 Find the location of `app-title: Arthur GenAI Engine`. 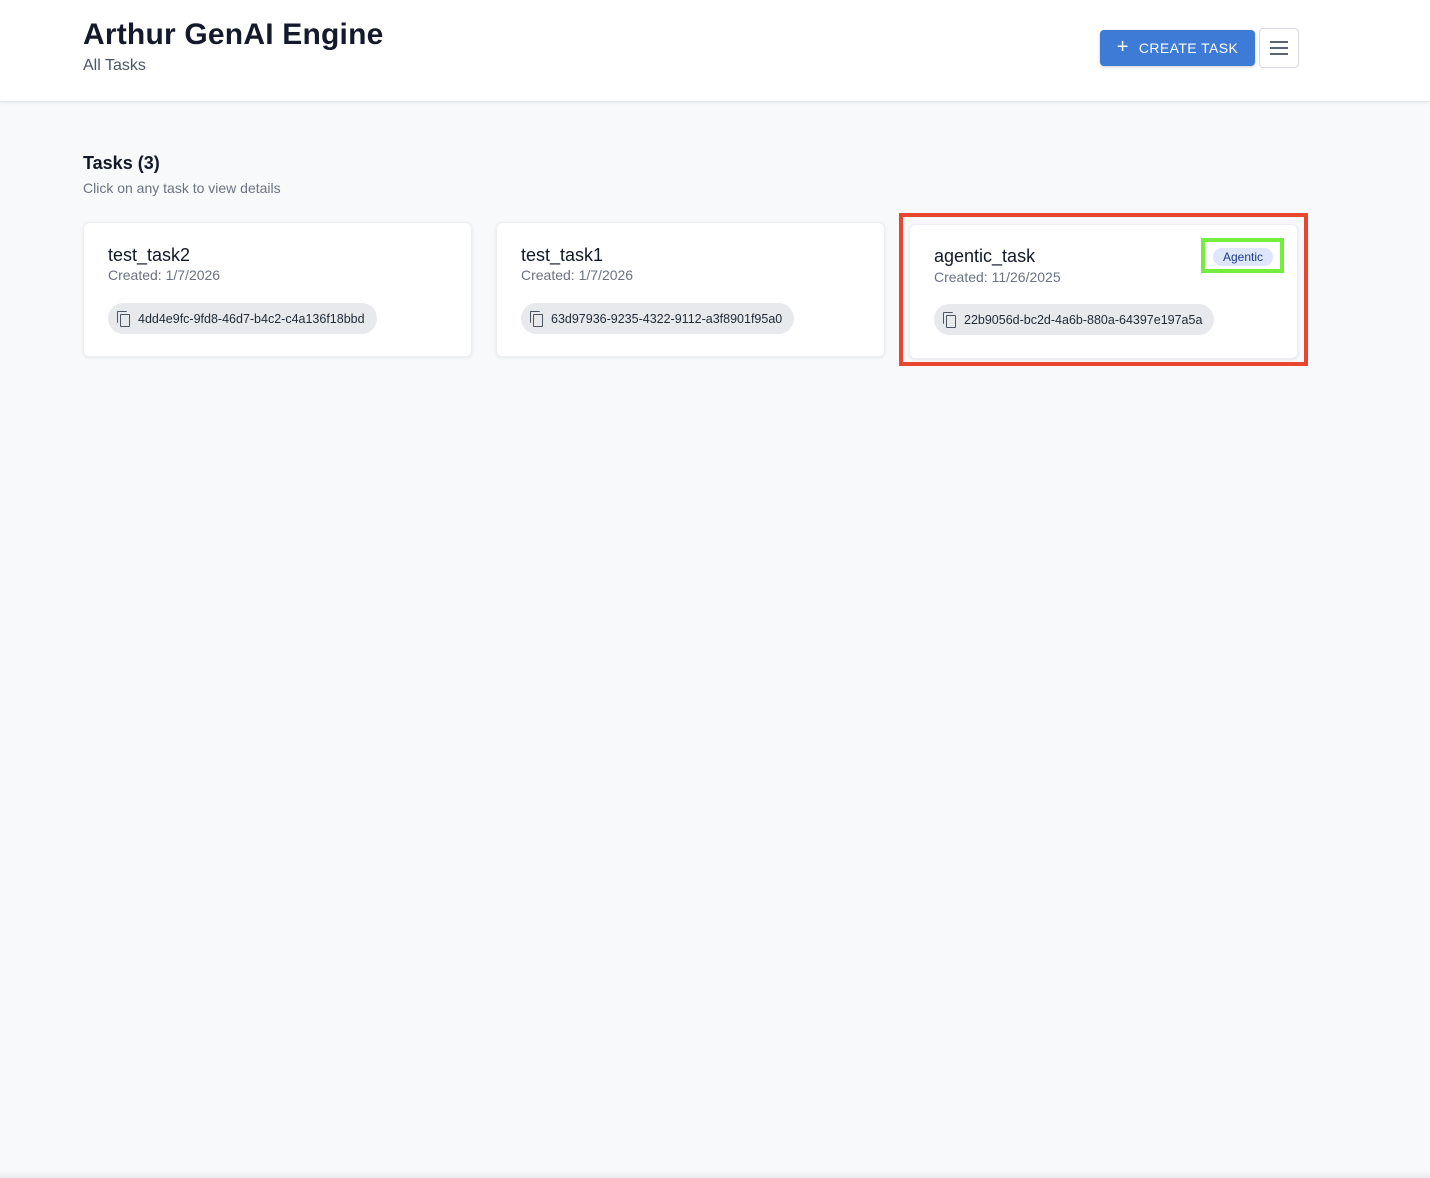

app-title: Arthur GenAI Engine is located at coordinates (233, 34).